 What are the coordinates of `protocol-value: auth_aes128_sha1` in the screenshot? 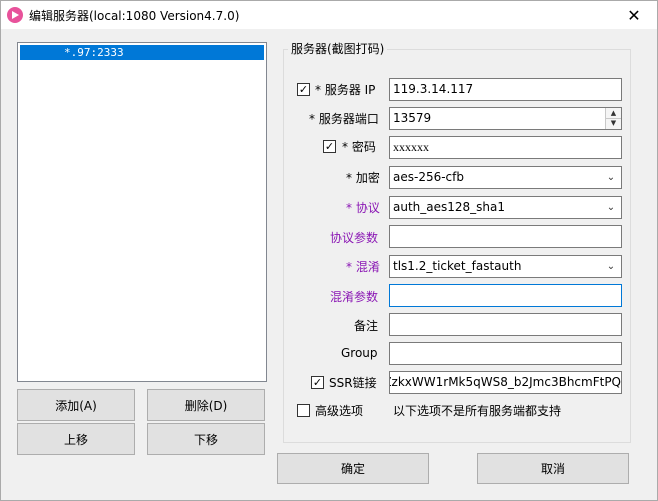 It's located at (449, 207).